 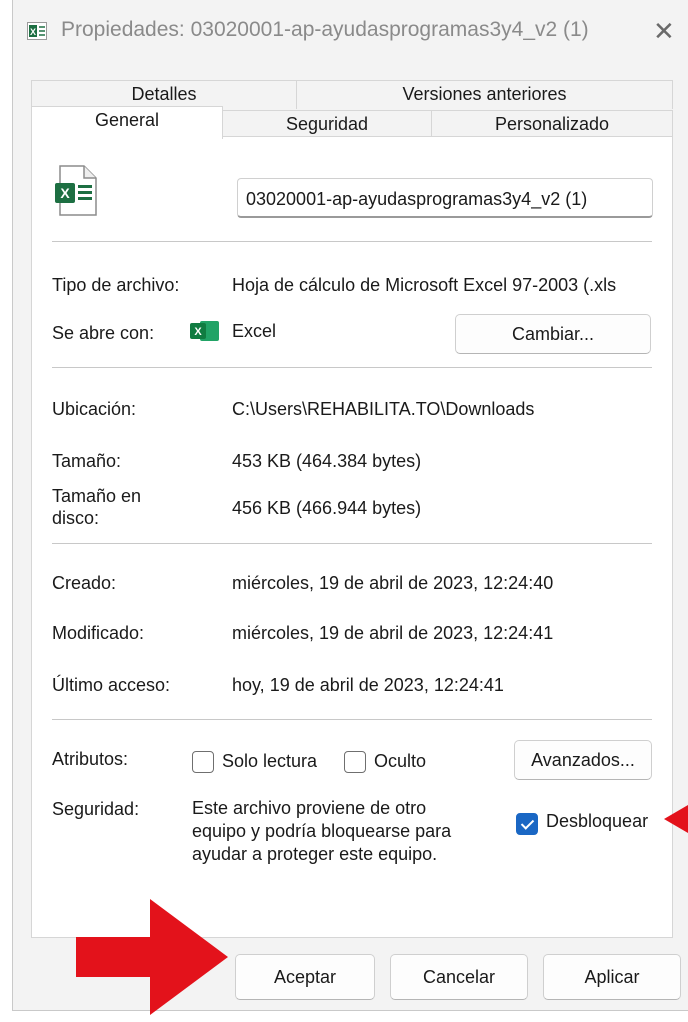 What do you see at coordinates (305, 977) in the screenshot?
I see `accept-button: Aceptar` at bounding box center [305, 977].